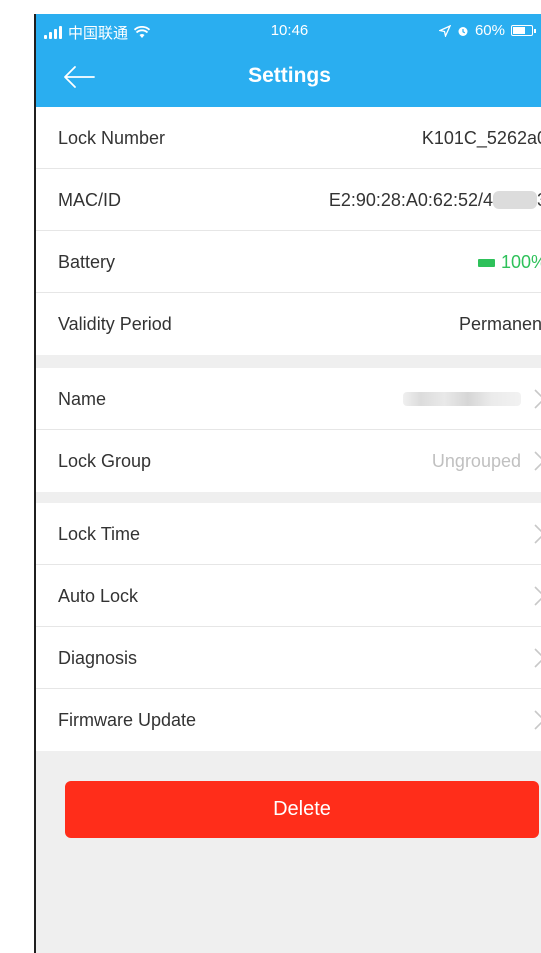 The width and height of the screenshot is (541, 953). I want to click on page-title: Settings, so click(289, 75).